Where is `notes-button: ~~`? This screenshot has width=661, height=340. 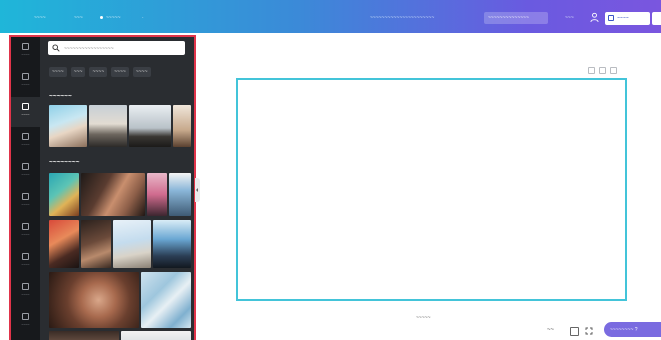
notes-button: ~~ is located at coordinates (550, 330).